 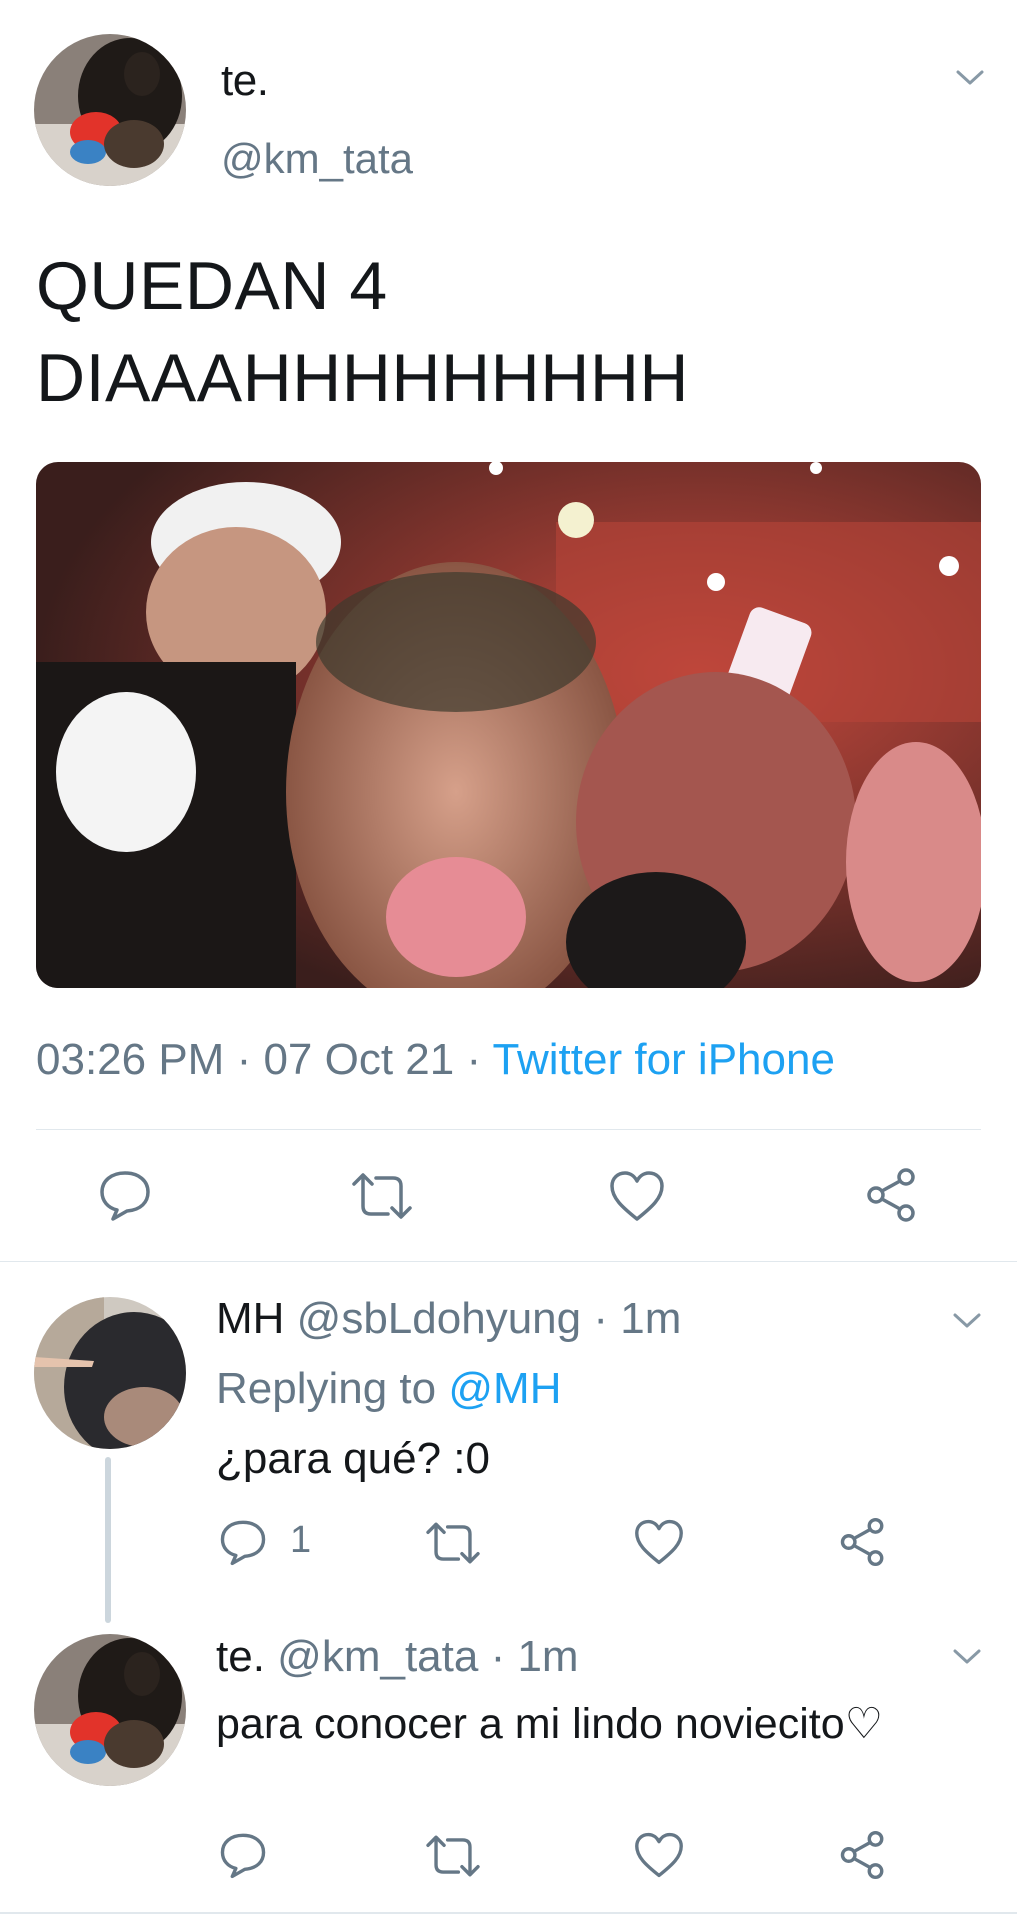 What do you see at coordinates (377, 1656) in the screenshot?
I see `reply-author-handle: @km_tata` at bounding box center [377, 1656].